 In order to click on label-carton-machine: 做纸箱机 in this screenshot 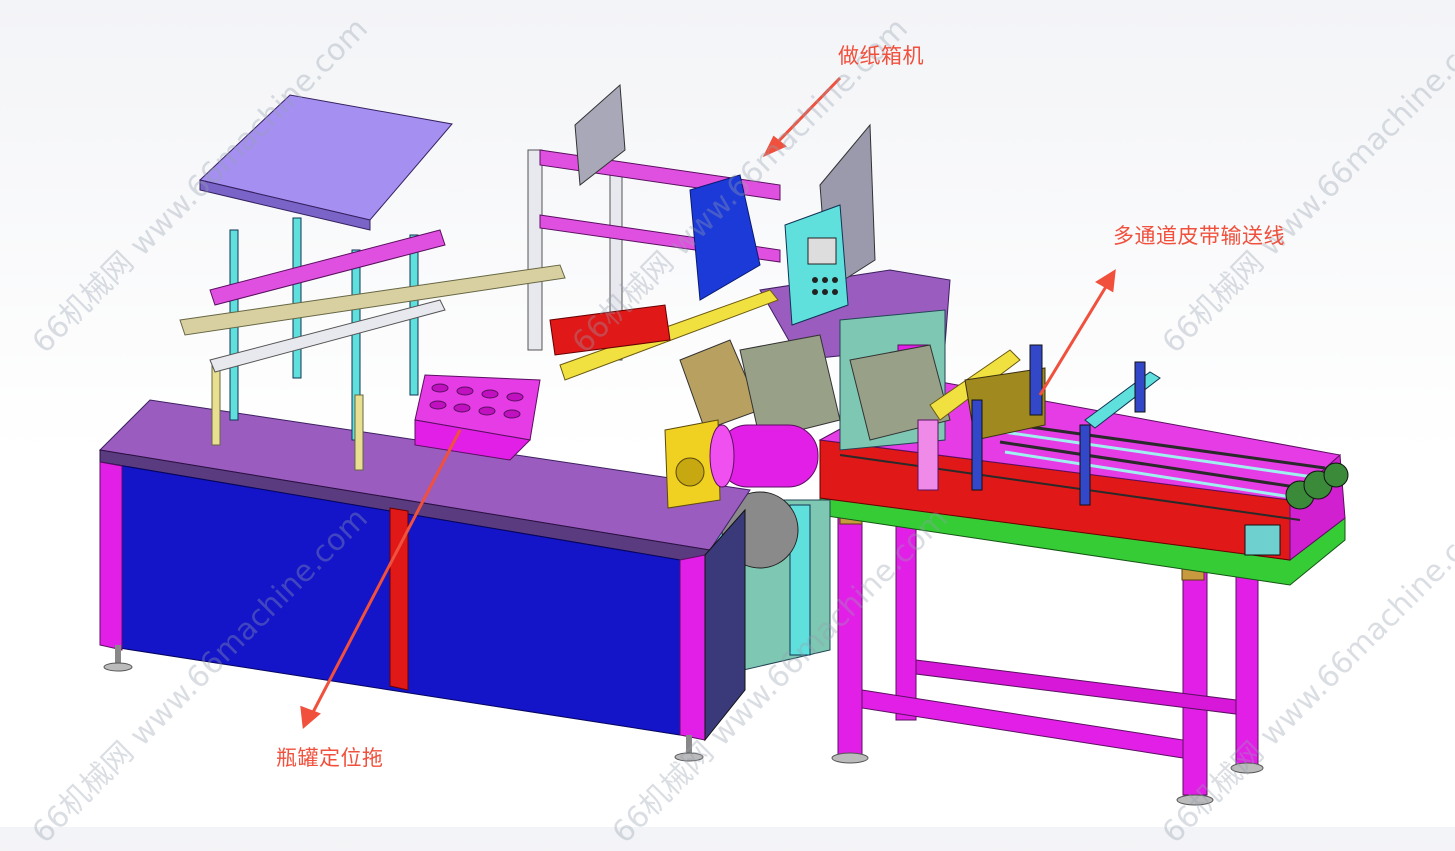, I will do `click(881, 56)`.